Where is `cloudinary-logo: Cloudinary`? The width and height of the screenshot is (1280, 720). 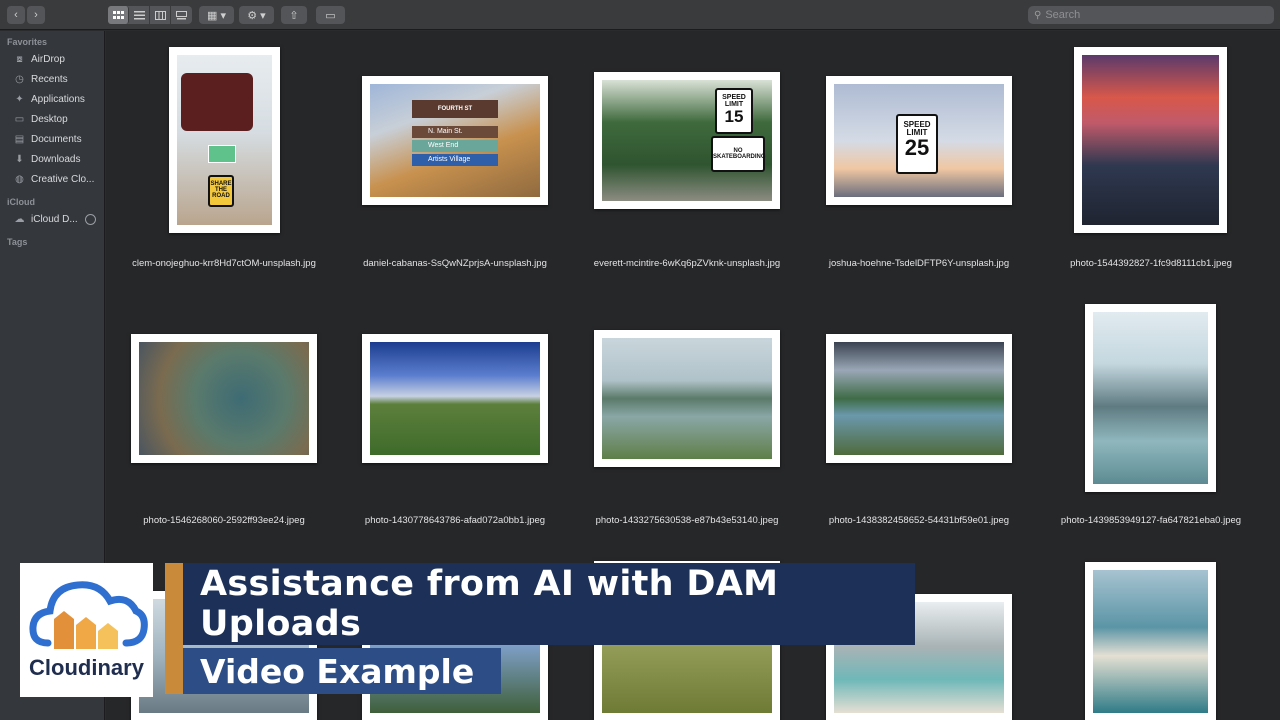 cloudinary-logo: Cloudinary is located at coordinates (86, 630).